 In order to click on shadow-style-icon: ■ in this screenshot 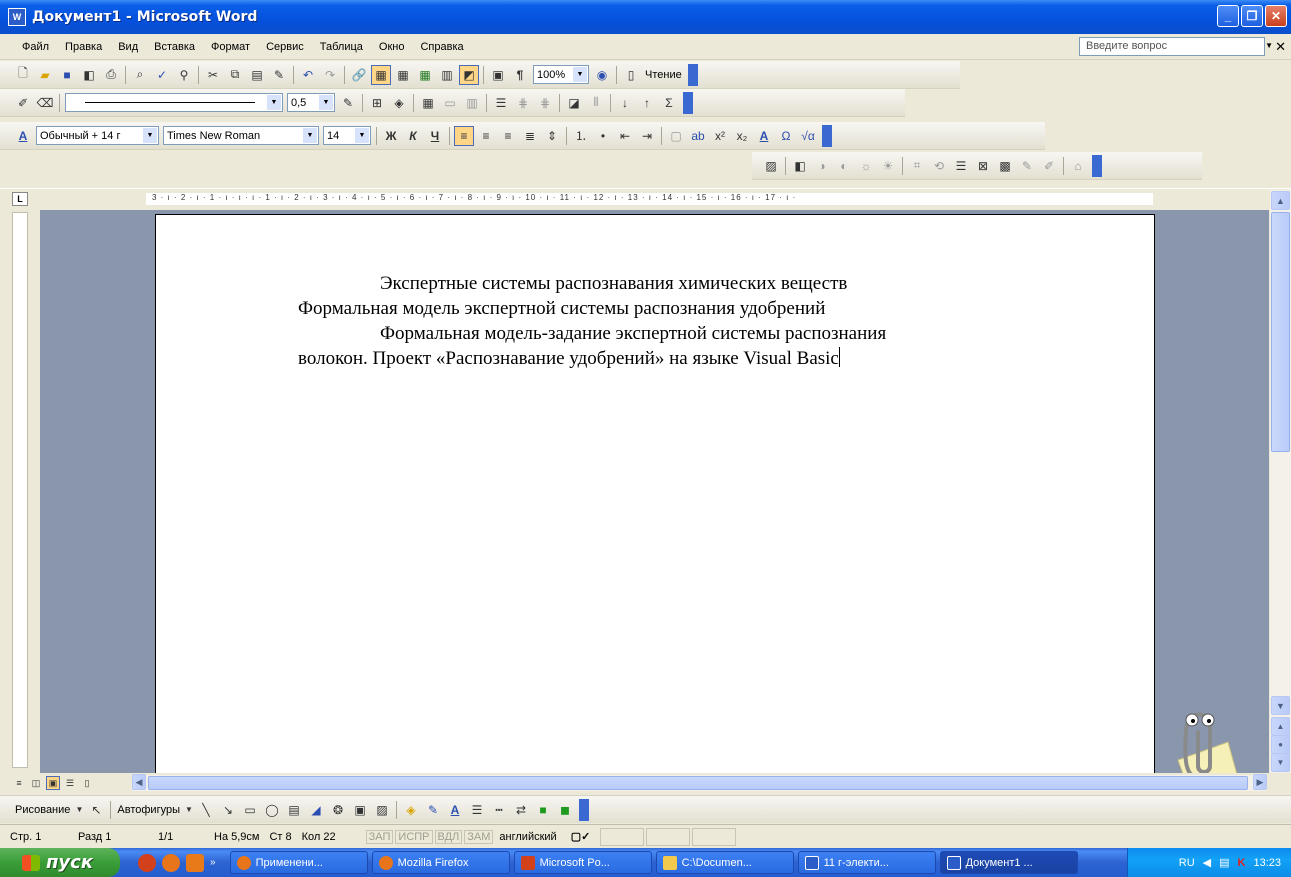, I will do `click(543, 810)`.